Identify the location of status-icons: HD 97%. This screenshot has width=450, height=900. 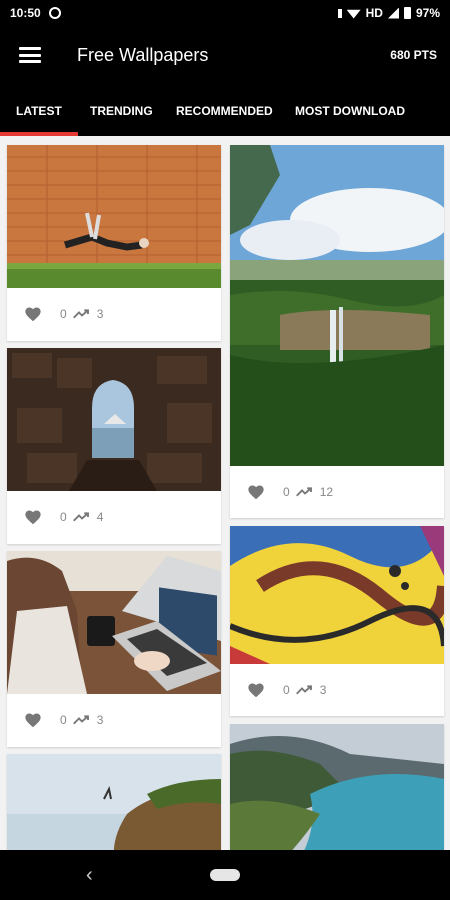
(388, 13).